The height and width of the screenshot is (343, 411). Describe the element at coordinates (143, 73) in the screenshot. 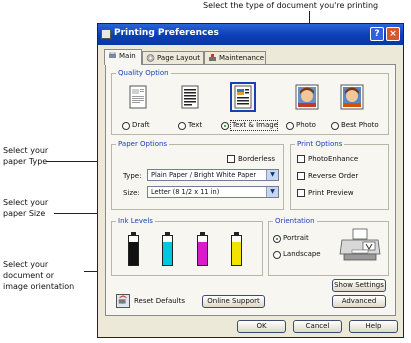

I see `quality-option-label: Quality Option` at that location.